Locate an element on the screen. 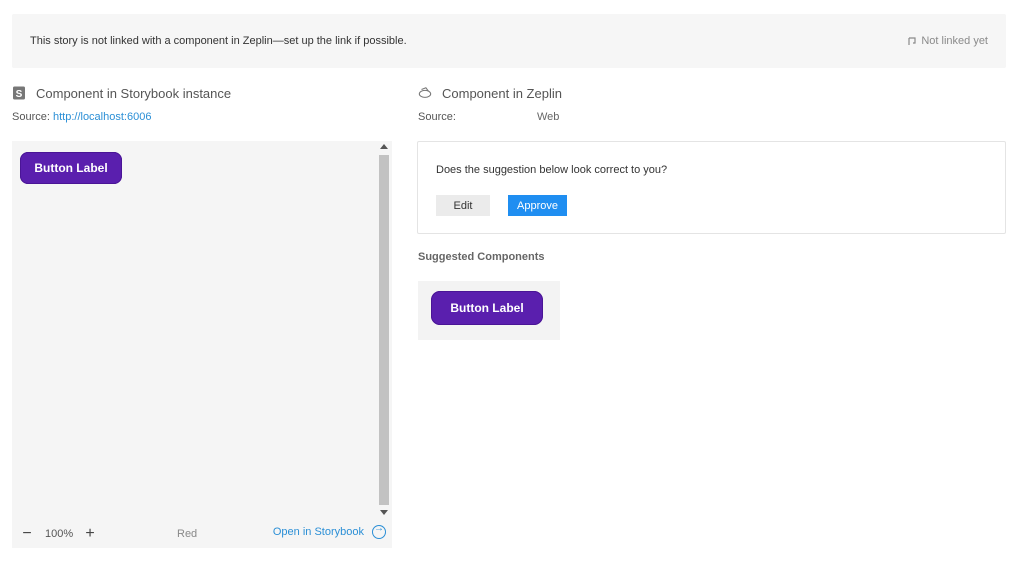  zeplin-section-title: Component in Zeplin is located at coordinates (712, 93).